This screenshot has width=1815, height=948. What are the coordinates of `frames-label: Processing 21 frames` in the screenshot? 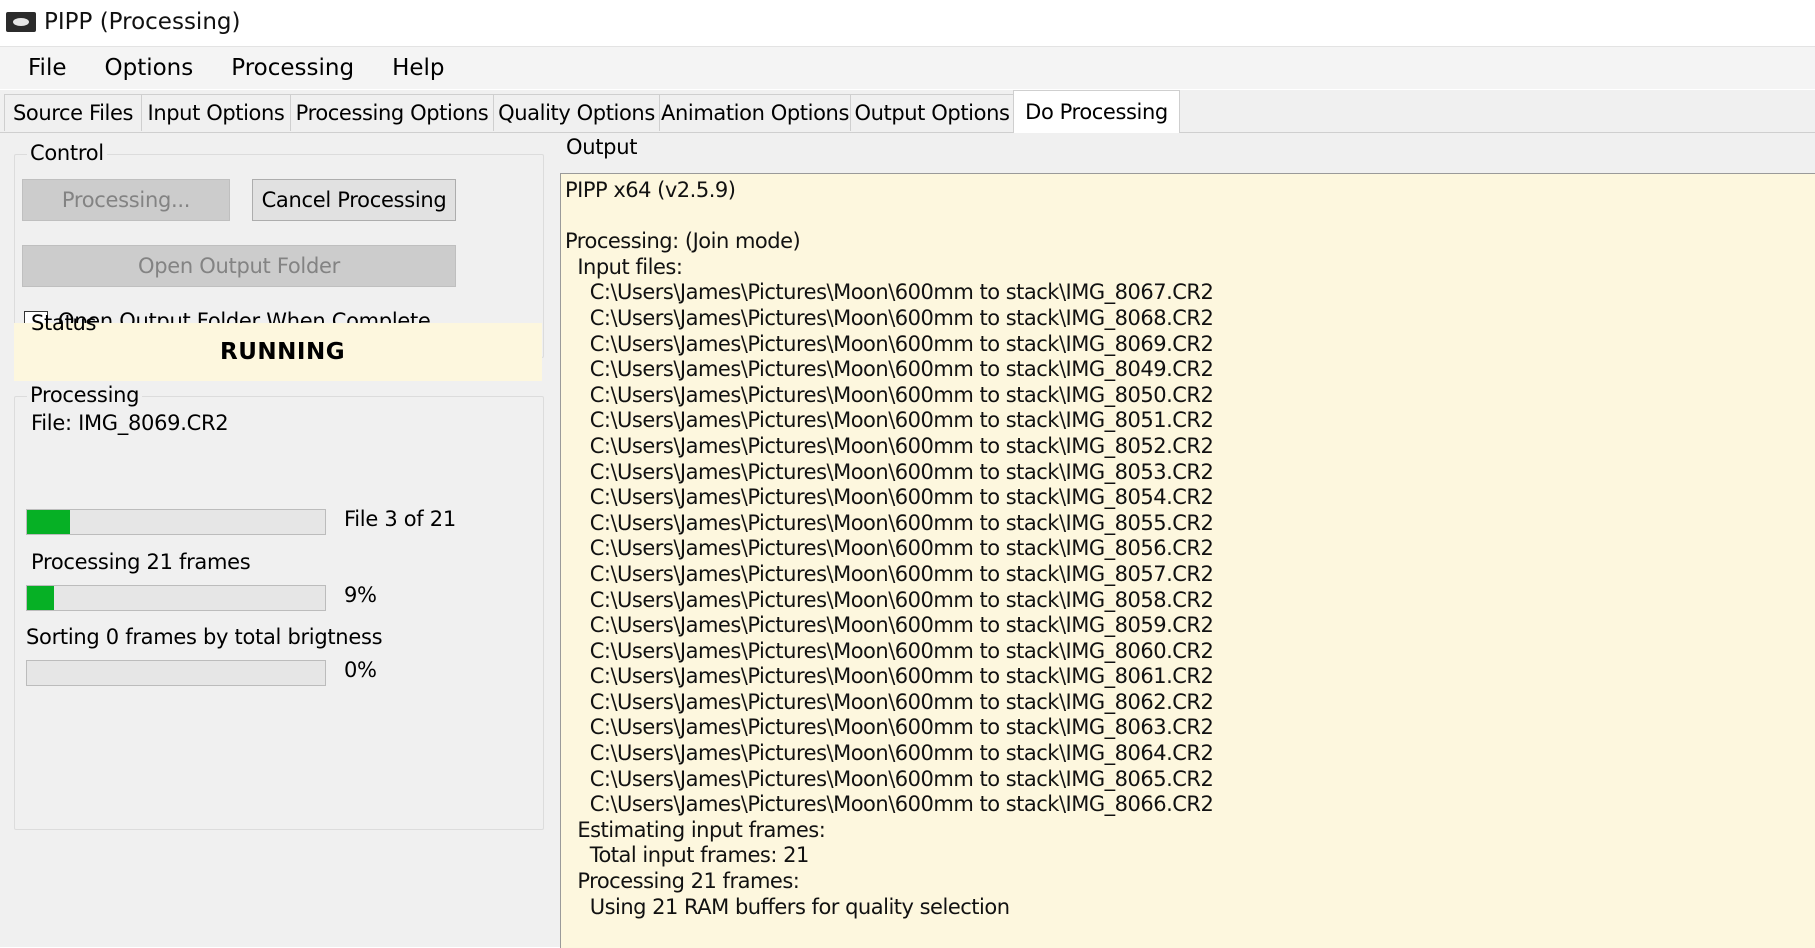 It's located at (141, 562).